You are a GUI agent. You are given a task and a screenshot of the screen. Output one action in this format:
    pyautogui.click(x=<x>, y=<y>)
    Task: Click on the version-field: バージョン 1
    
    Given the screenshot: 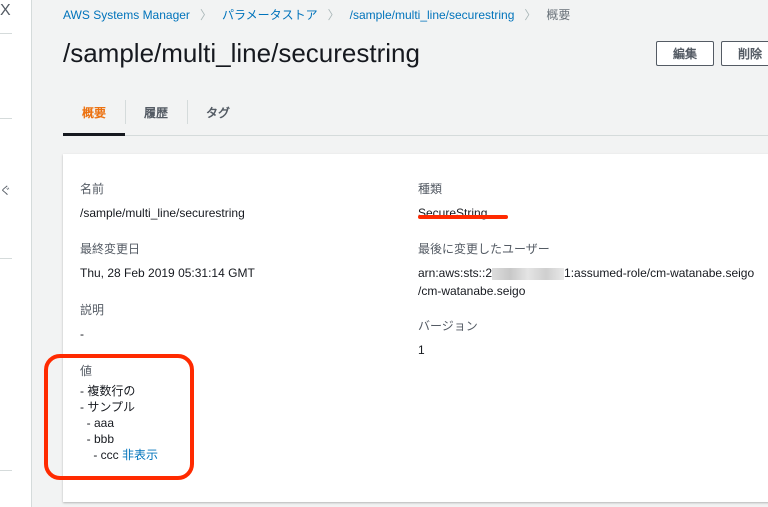 What is the action you would take?
    pyautogui.click(x=448, y=338)
    